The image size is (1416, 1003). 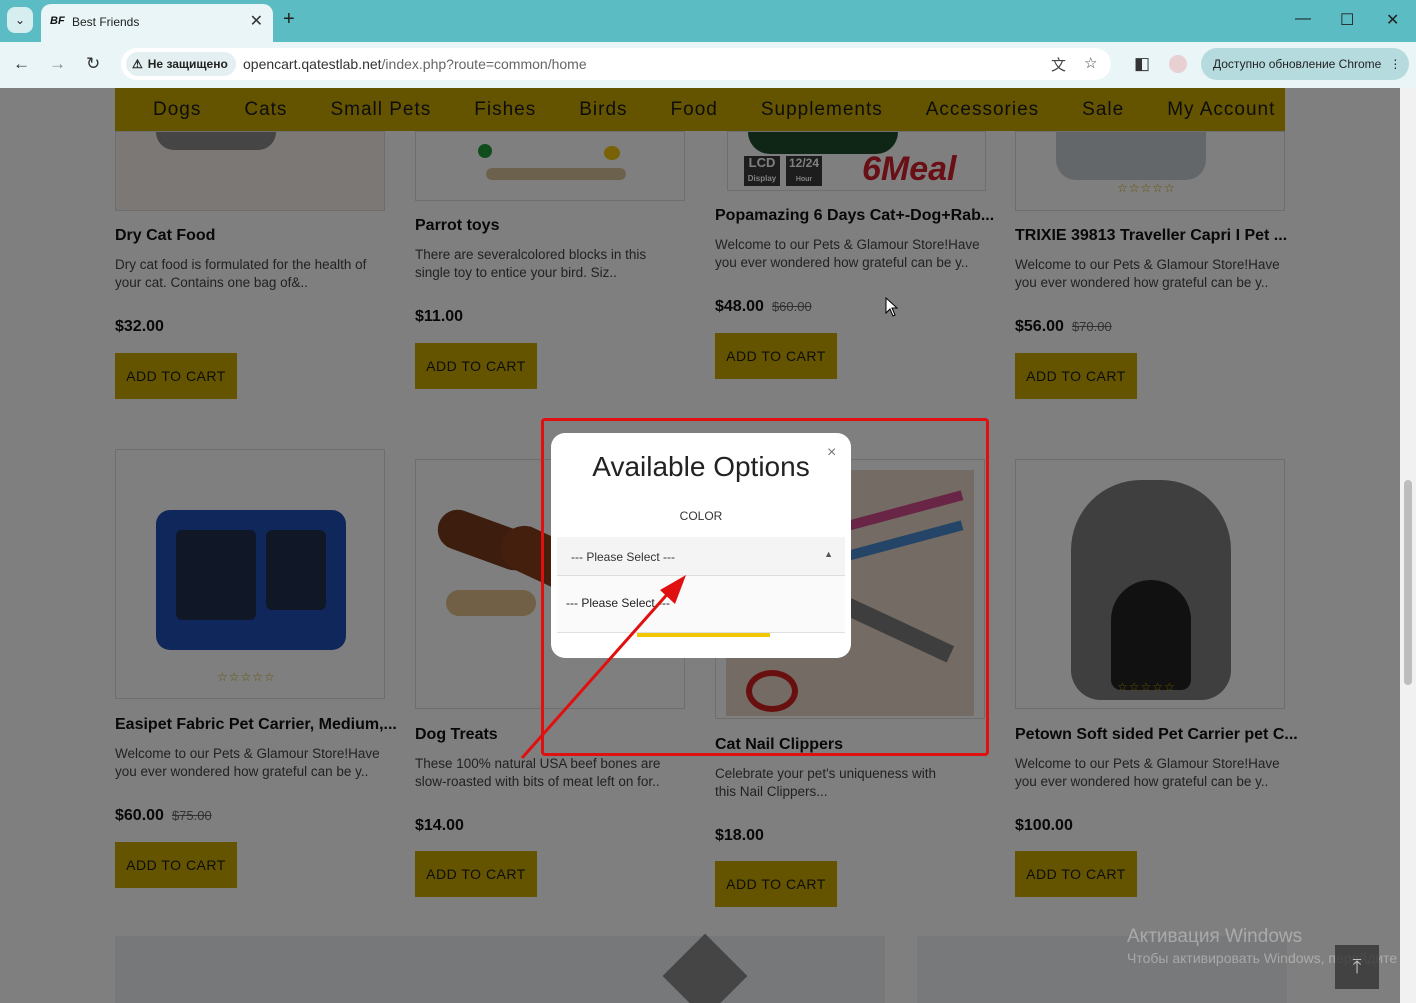 I want to click on arrow-up-icon: ⤒, so click(x=1357, y=966).